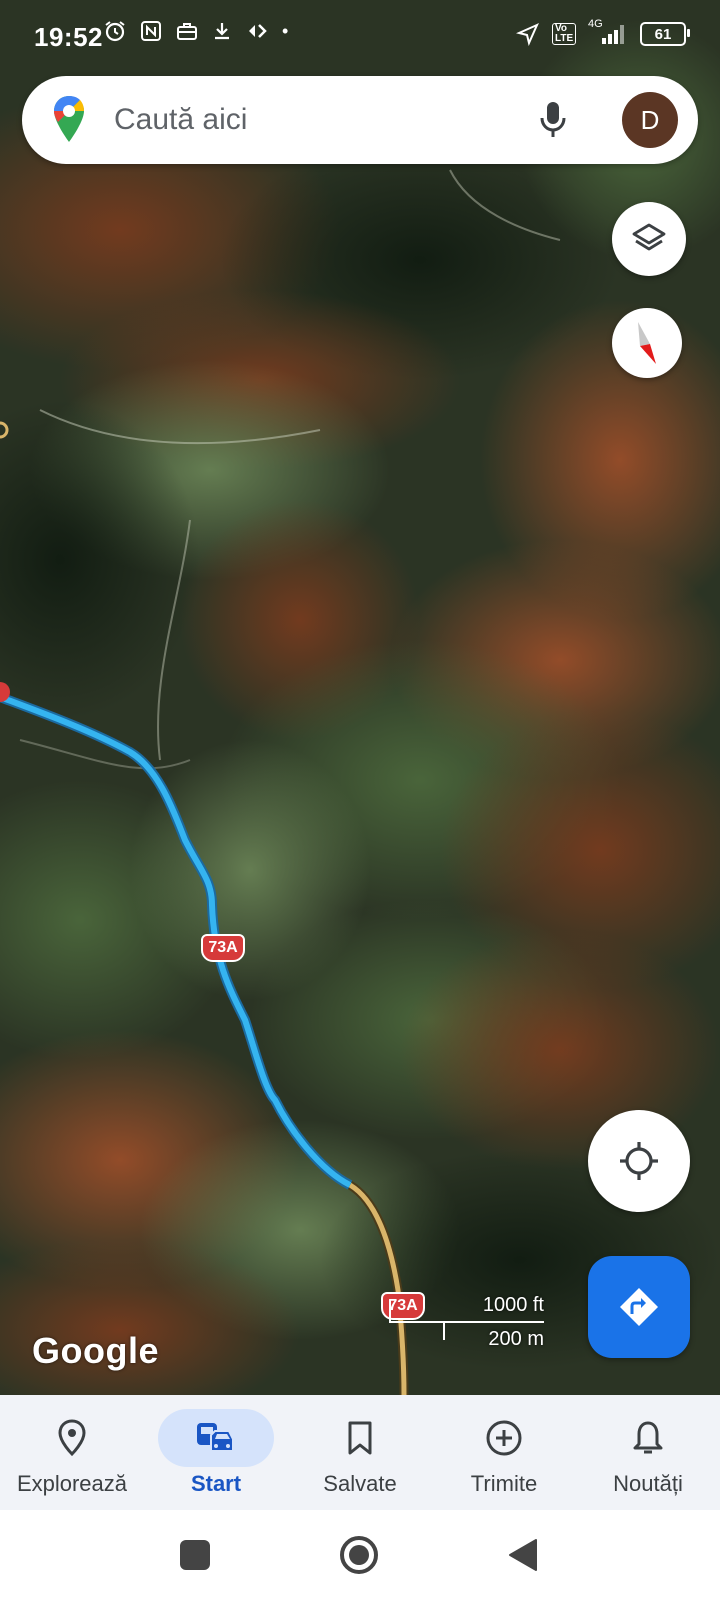  I want to click on status-notification-icons: •, so click(196, 31).